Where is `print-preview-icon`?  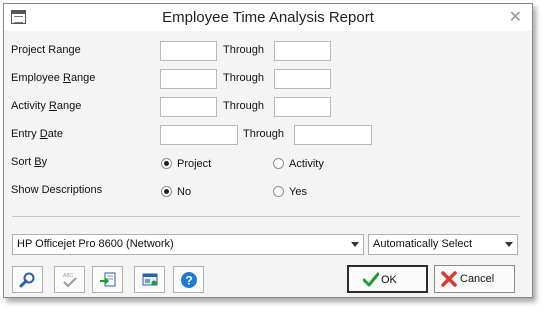
print-preview-icon is located at coordinates (150, 279).